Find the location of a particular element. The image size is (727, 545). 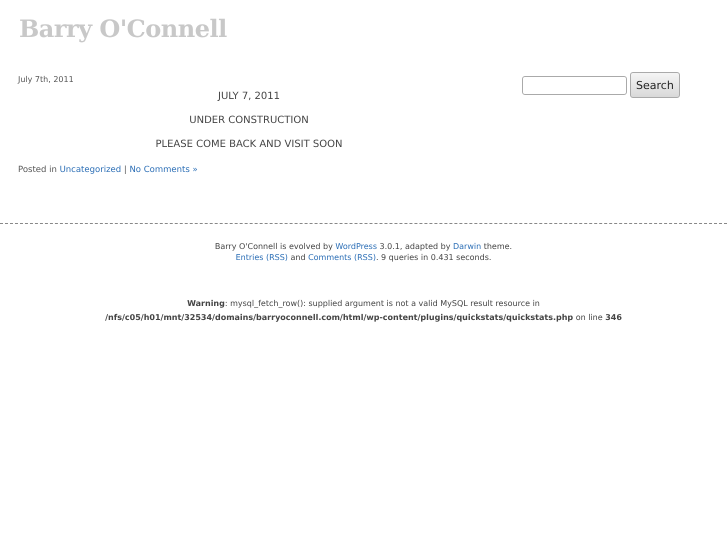

post-date: July 7th, 2011 is located at coordinates (46, 79).